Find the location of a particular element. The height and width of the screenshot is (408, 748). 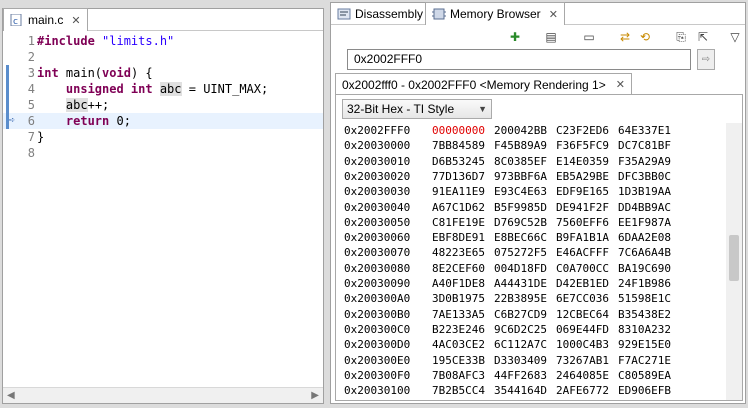

memory-word: 8E2CEF60 is located at coordinates (458, 268).